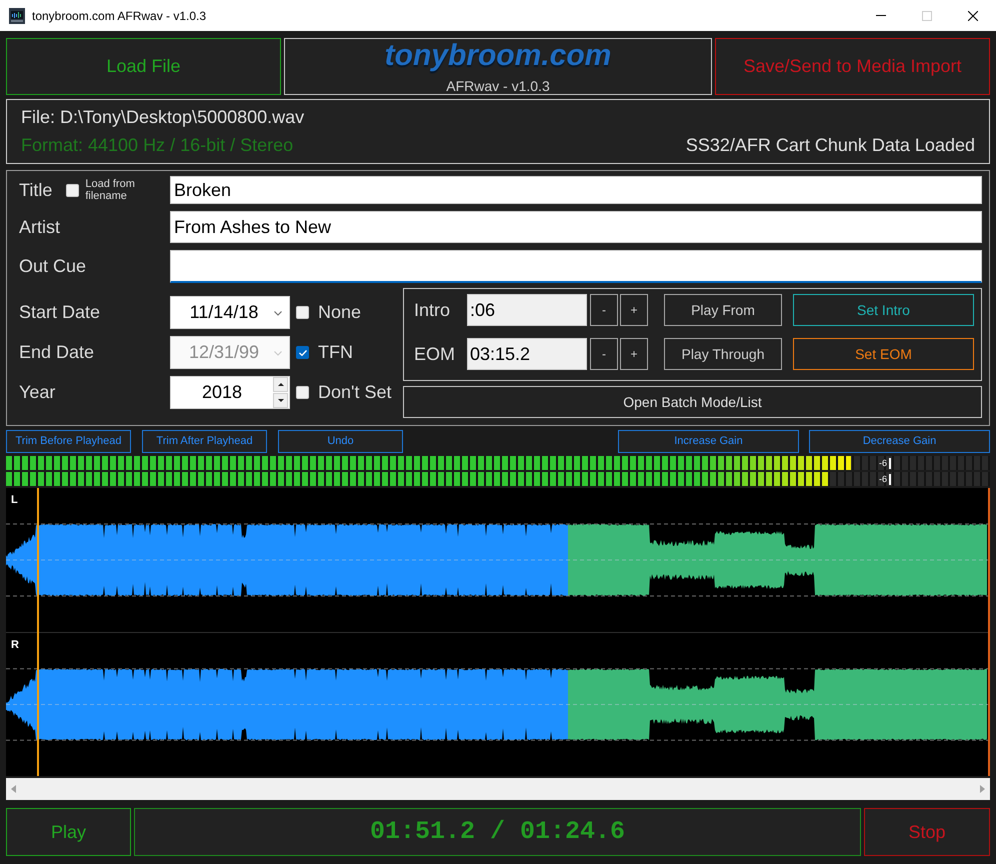  Describe the element at coordinates (692, 402) in the screenshot. I see `batch-mode-button: Open Batch Mode/List` at that location.